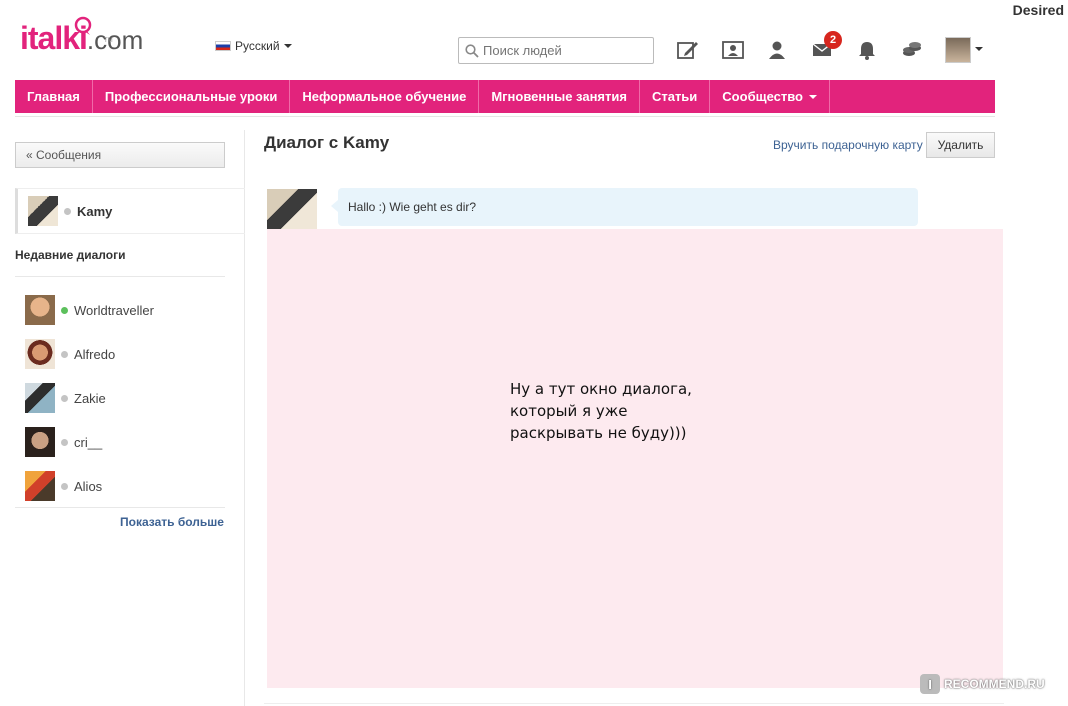  I want to click on account-chevron-down-icon, so click(979, 49).